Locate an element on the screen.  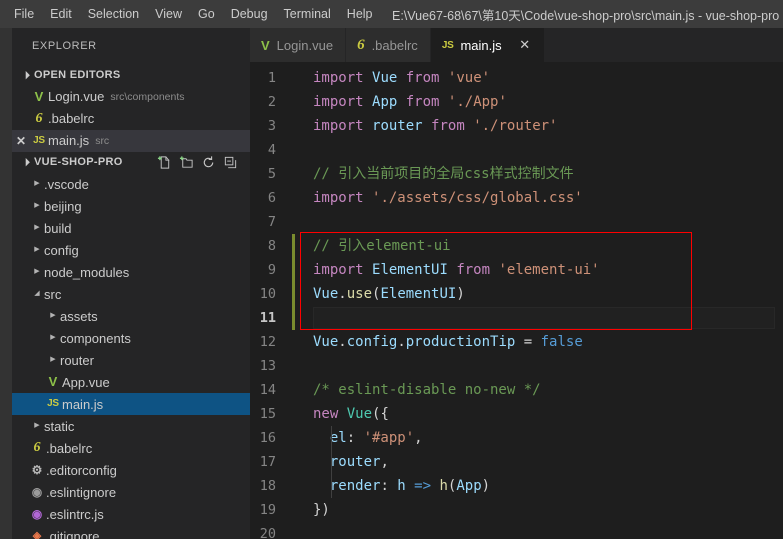
tree-item-components: ▶ components is located at coordinates (131, 338).